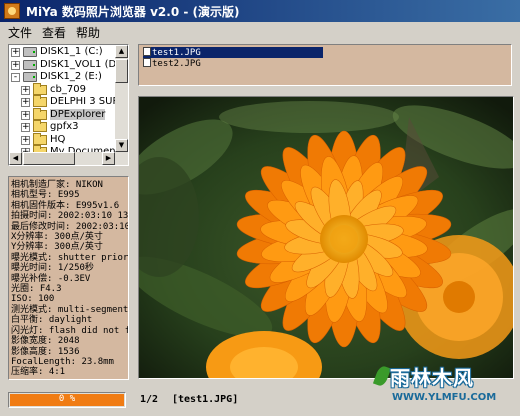  What do you see at coordinates (176, 64) in the screenshot?
I see `file-name: test2.JPG` at bounding box center [176, 64].